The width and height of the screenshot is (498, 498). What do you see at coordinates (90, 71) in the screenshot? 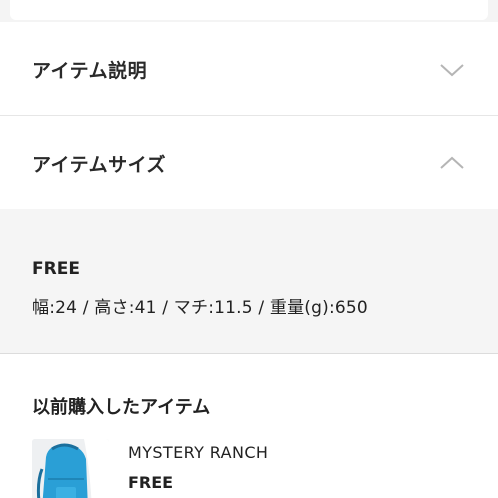
I see `item-description-title: アイテム説明` at bounding box center [90, 71].